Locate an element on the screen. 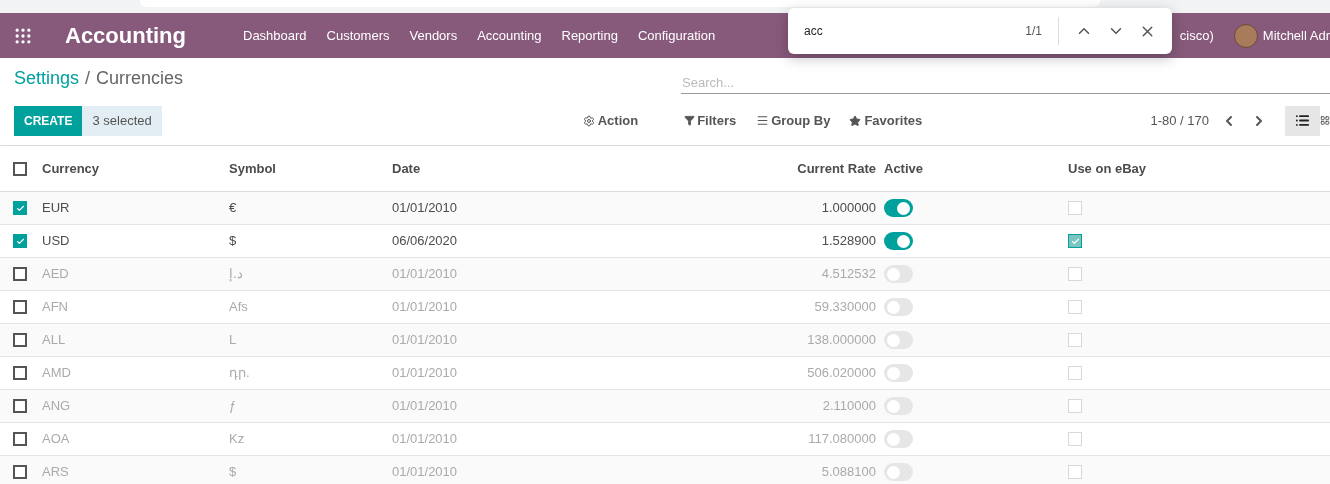  filters-button: Filters is located at coordinates (710, 120).